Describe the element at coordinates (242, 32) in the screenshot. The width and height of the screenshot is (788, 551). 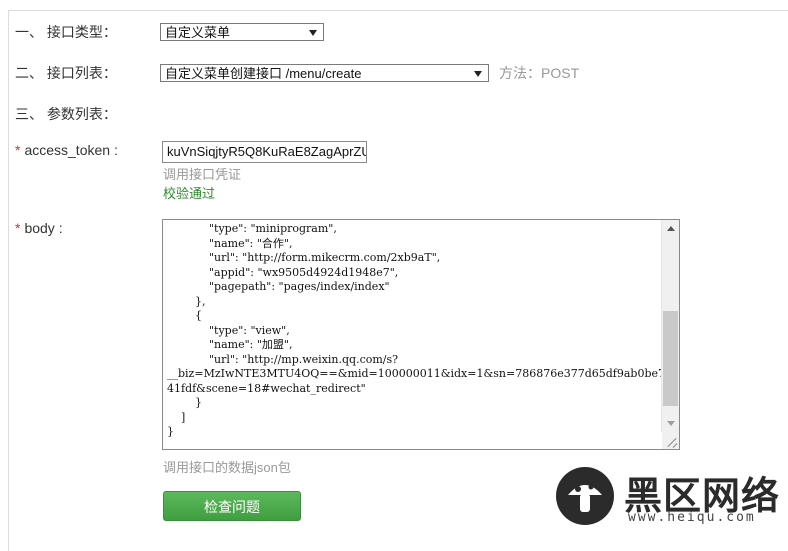
I see `interface-type-select: 自定义菜单` at that location.